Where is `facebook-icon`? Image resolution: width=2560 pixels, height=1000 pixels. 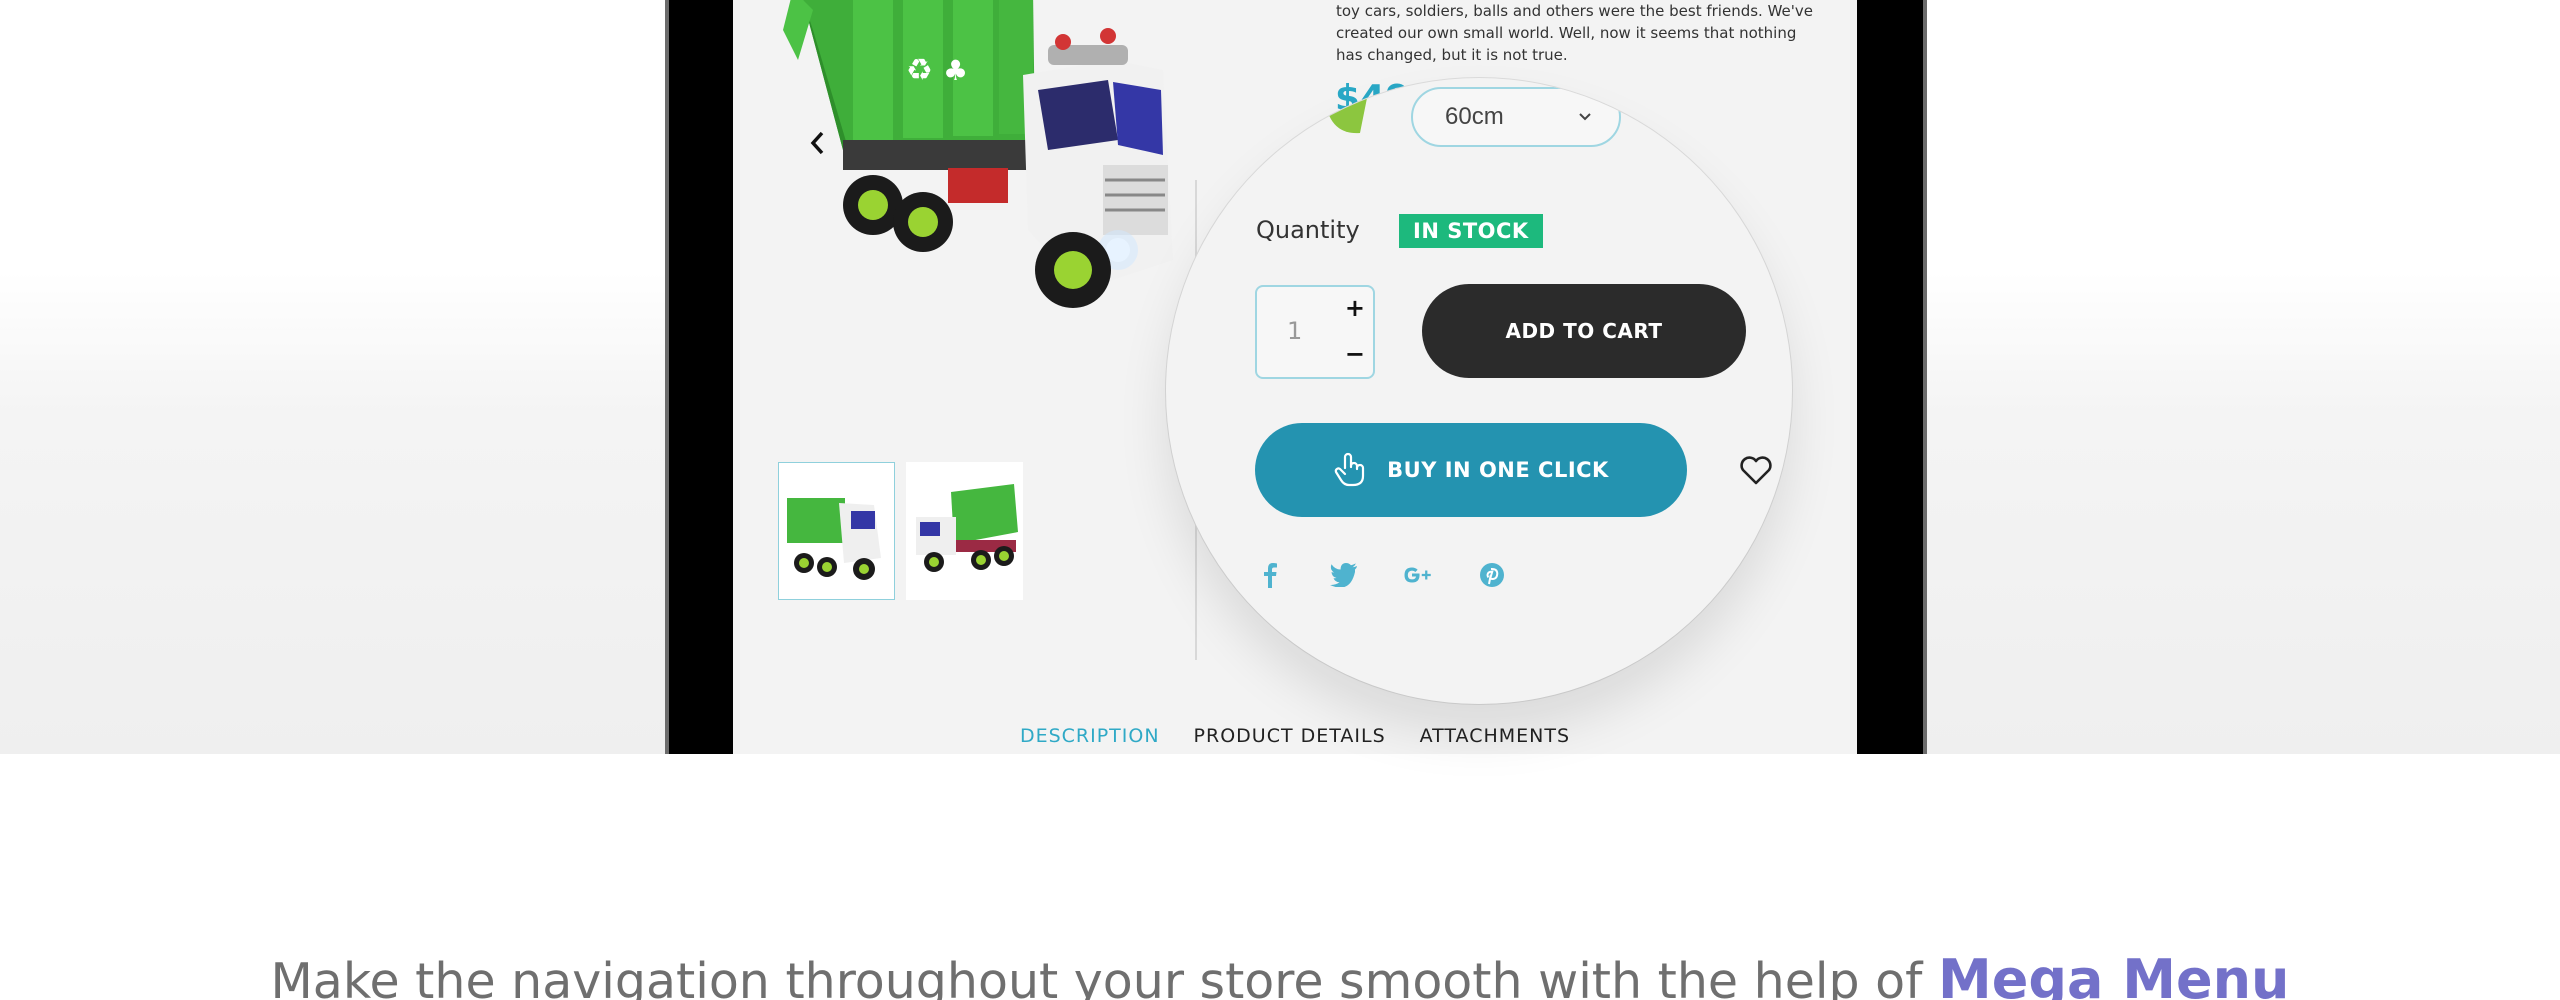 facebook-icon is located at coordinates (1270, 575).